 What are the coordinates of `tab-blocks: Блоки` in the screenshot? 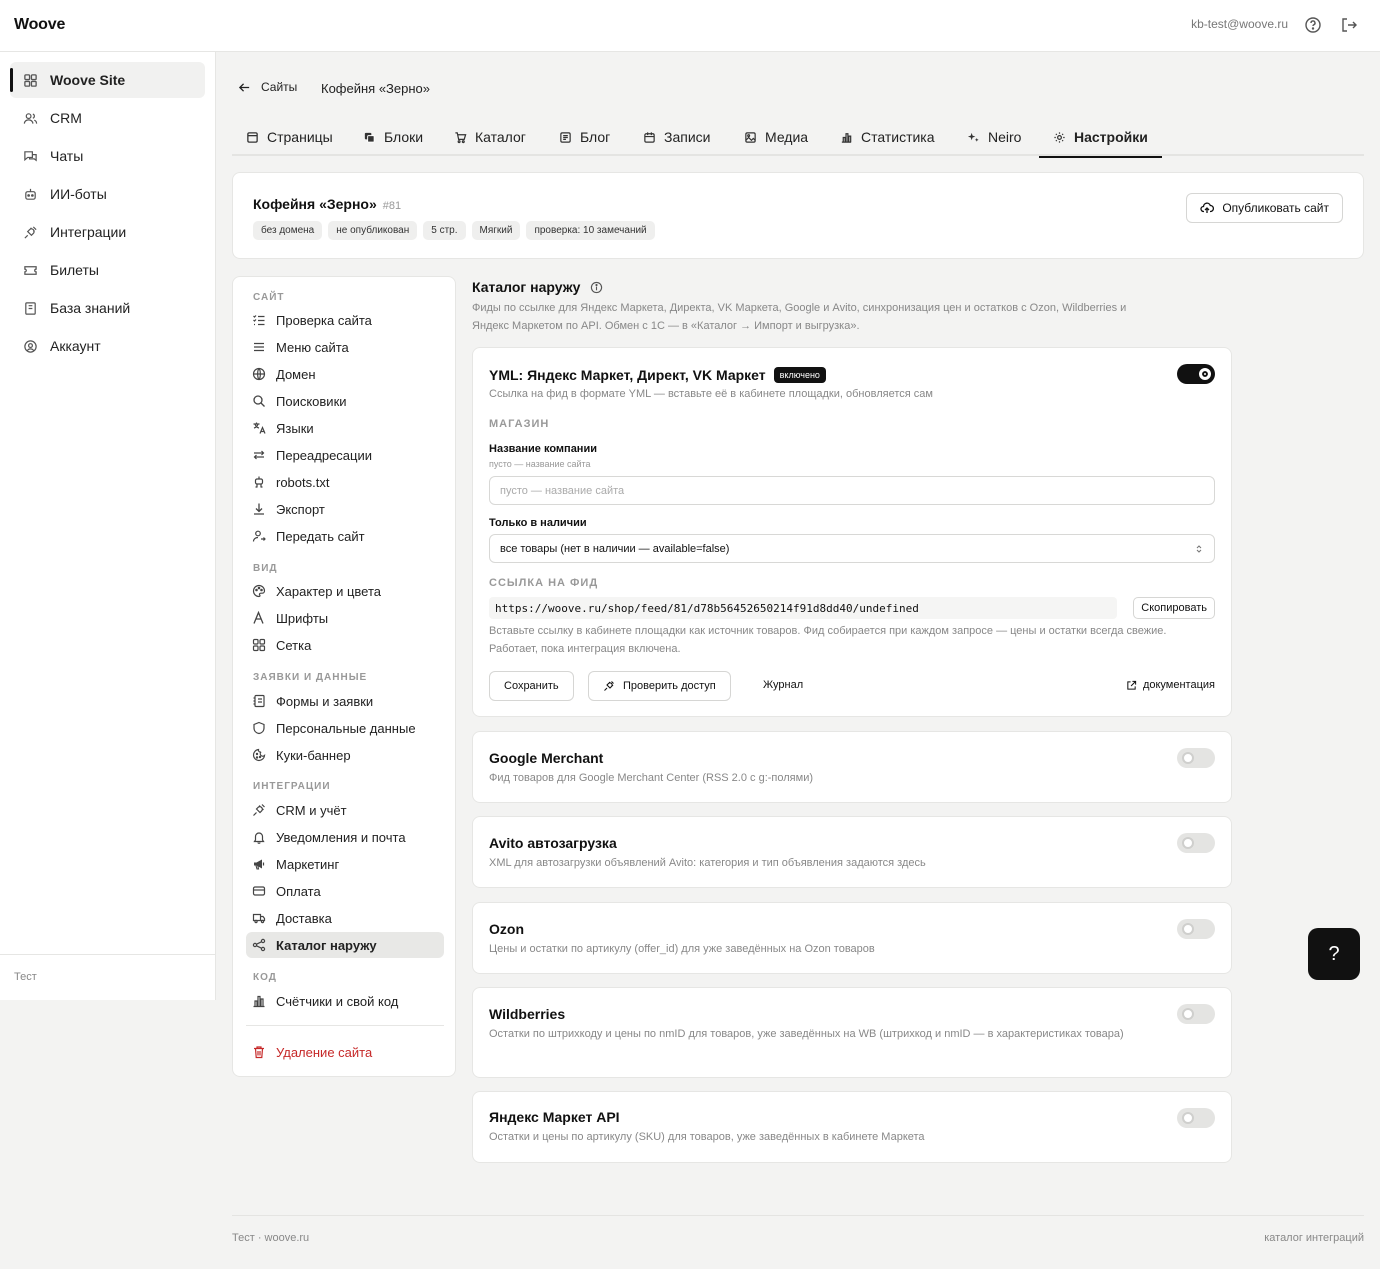 It's located at (393, 137).